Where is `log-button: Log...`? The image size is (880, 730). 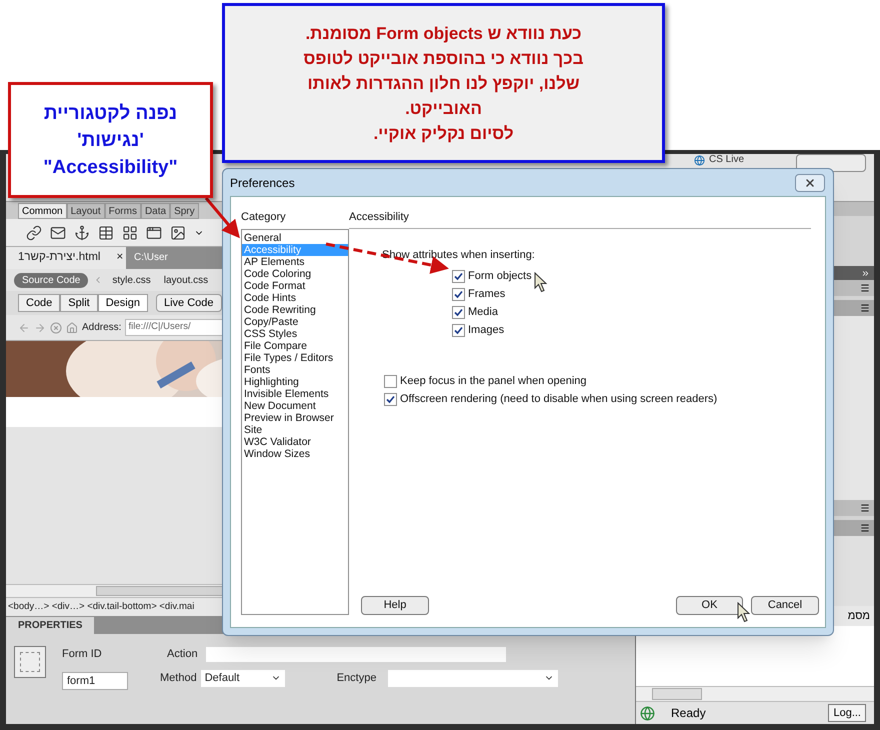 log-button: Log... is located at coordinates (847, 713).